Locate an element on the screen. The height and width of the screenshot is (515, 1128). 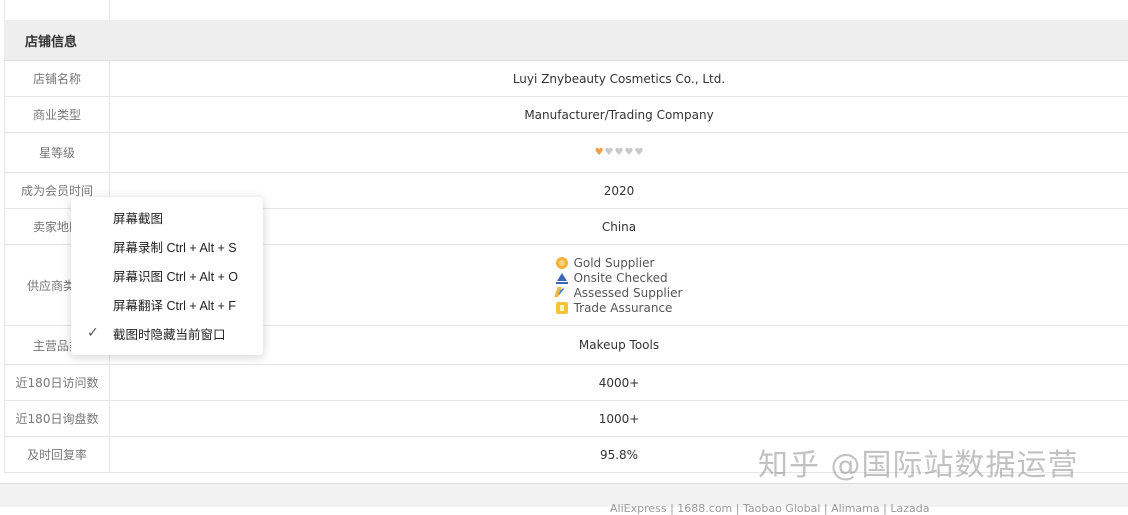
row-label is located at coordinates (57, 10).